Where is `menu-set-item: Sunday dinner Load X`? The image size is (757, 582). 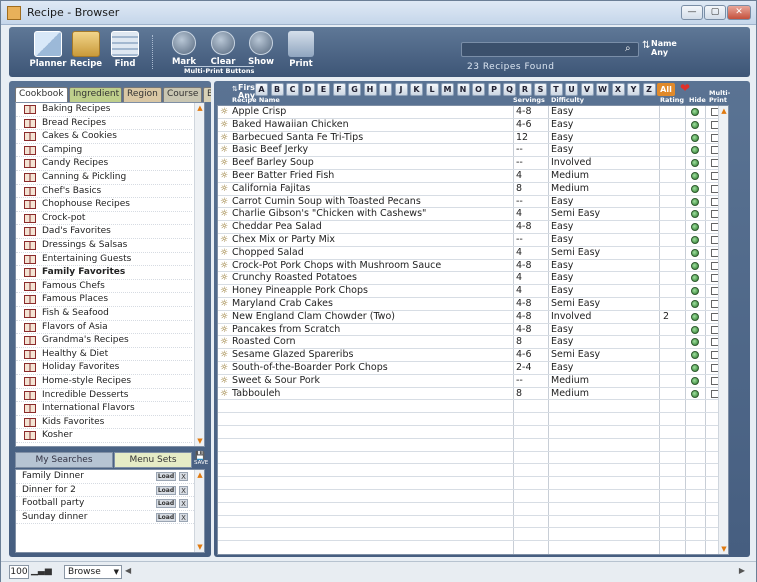
menu-set-item: Sunday dinner Load X is located at coordinates (105, 517).